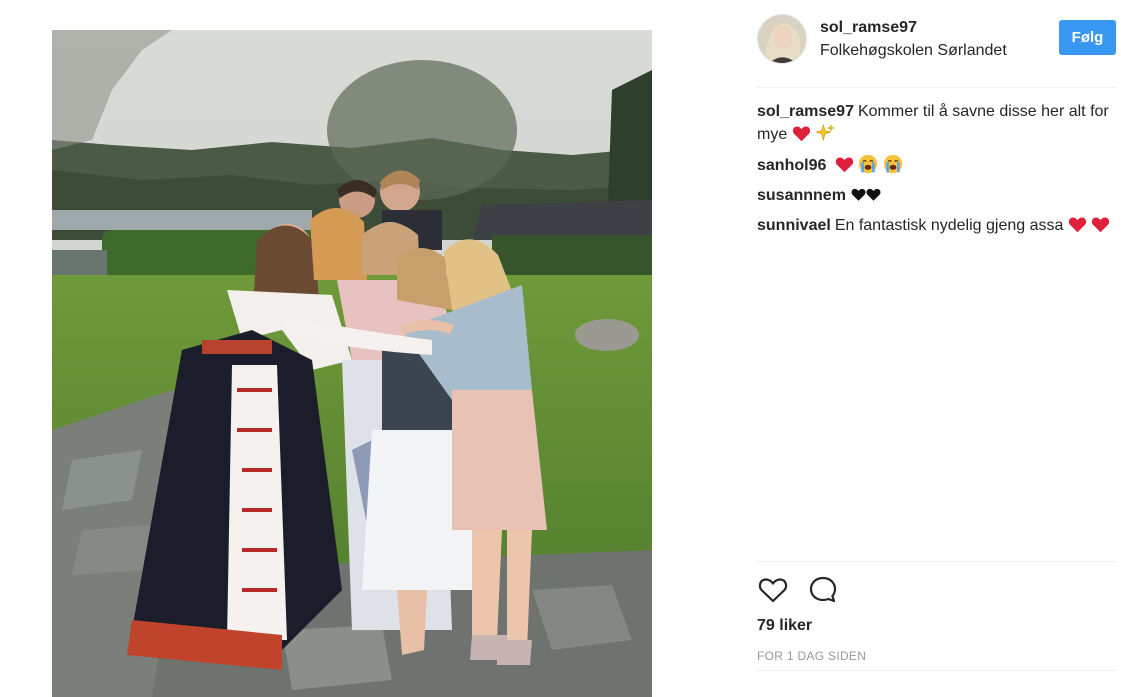  I want to click on footer-divider, so click(936, 670).